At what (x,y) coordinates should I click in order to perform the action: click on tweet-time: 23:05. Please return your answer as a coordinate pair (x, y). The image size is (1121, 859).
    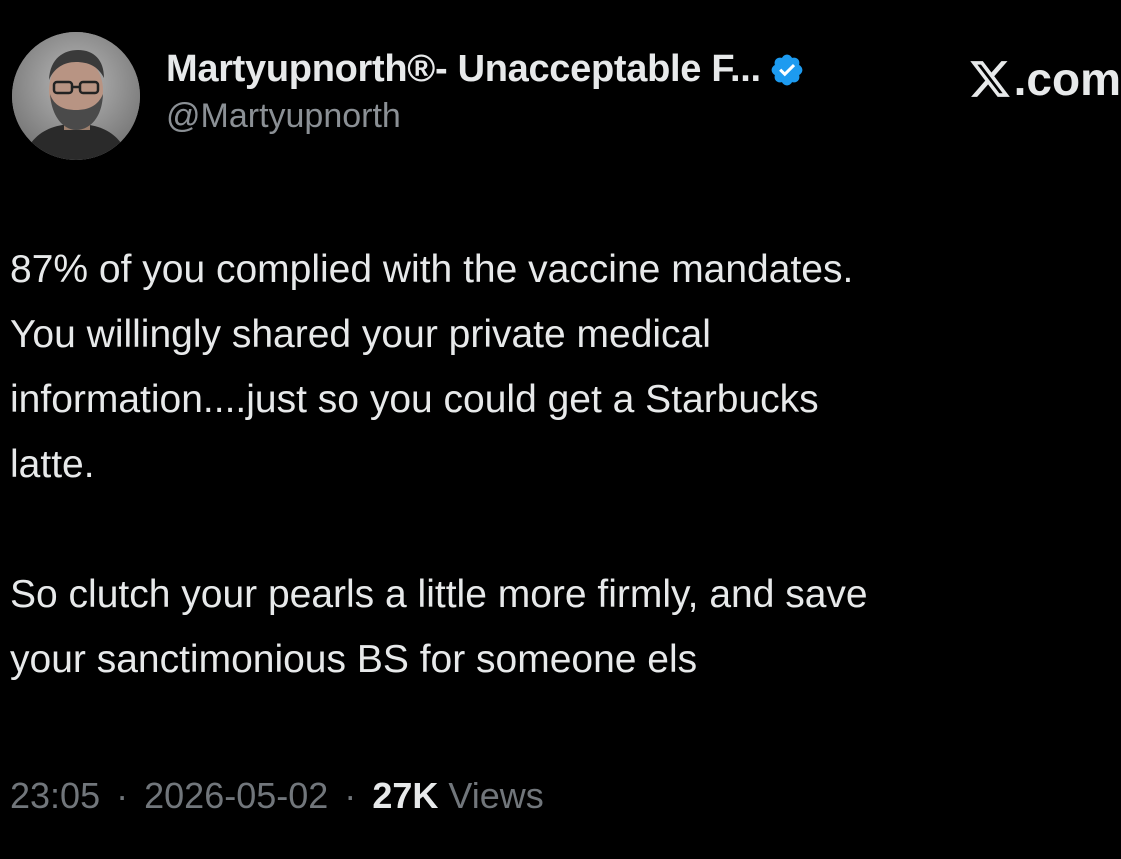
    Looking at the image, I should click on (55, 795).